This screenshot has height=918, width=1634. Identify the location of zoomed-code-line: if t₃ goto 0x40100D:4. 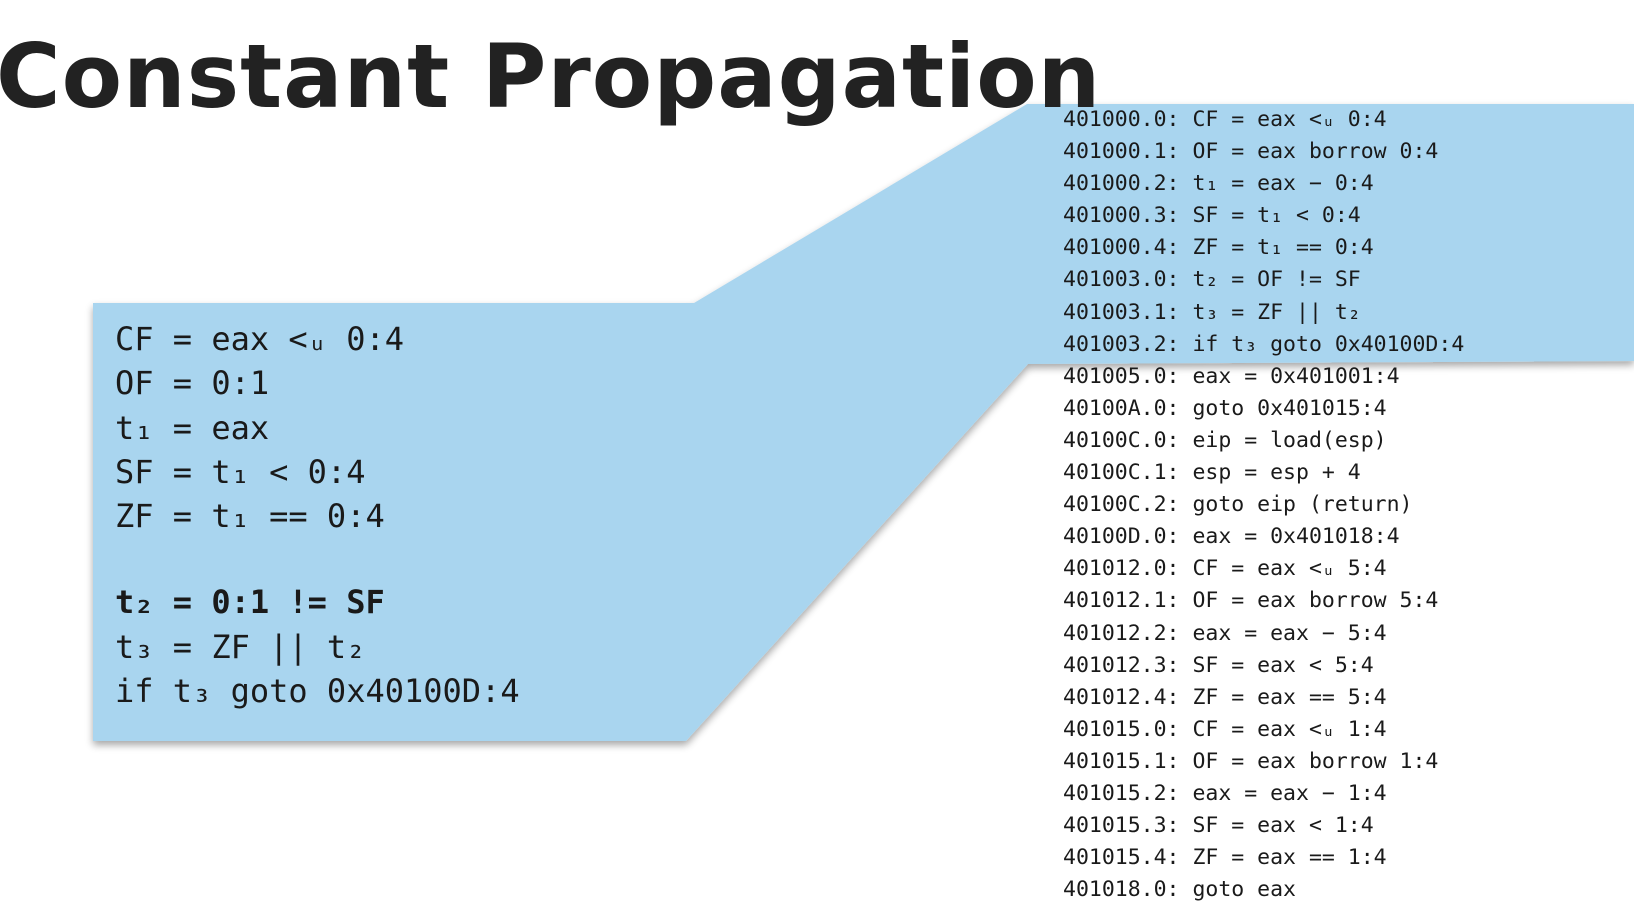
(317, 691).